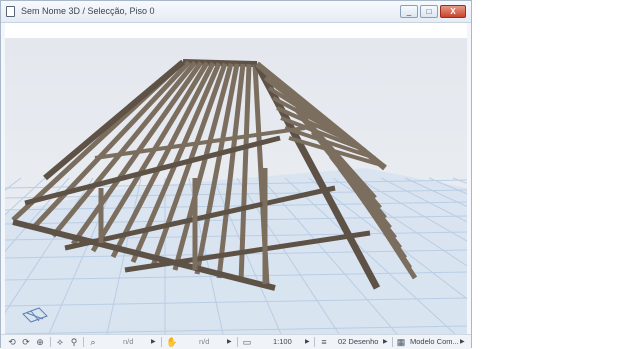  I want to click on zoom-value: n/d, so click(128, 341).